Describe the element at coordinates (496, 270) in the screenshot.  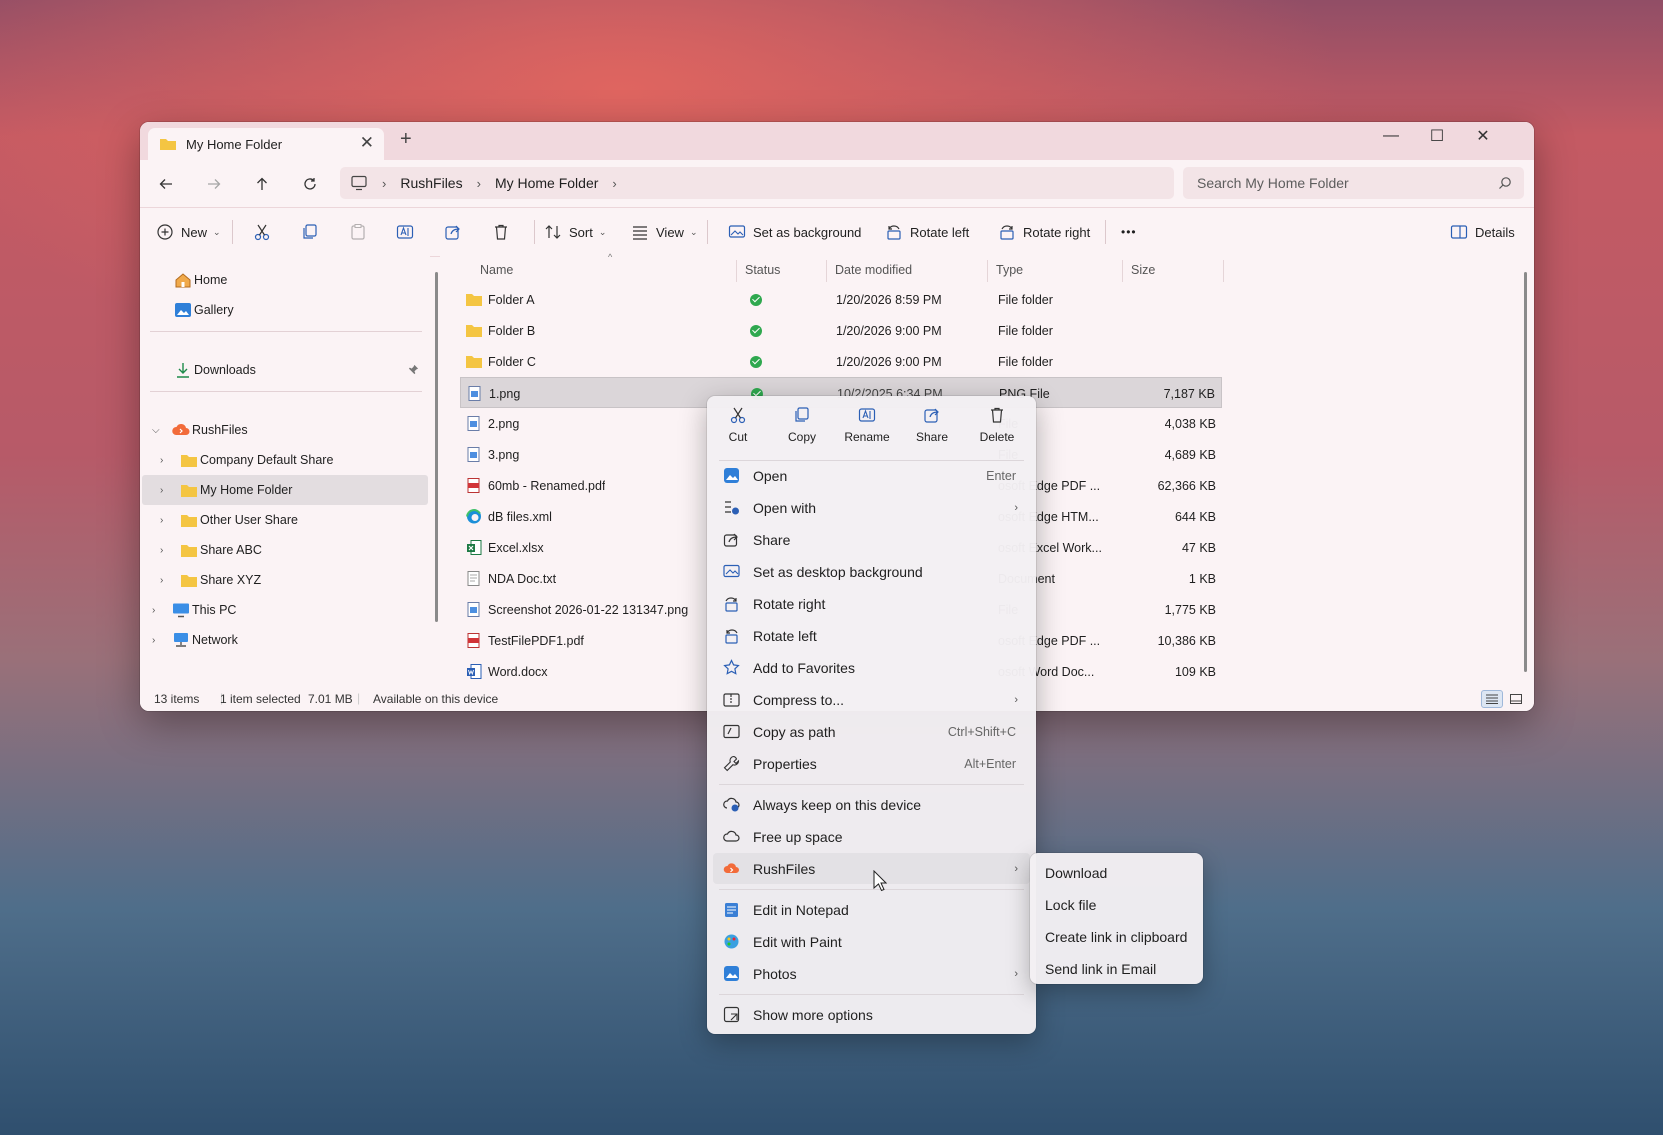
I see `column-header-name: Name` at that location.